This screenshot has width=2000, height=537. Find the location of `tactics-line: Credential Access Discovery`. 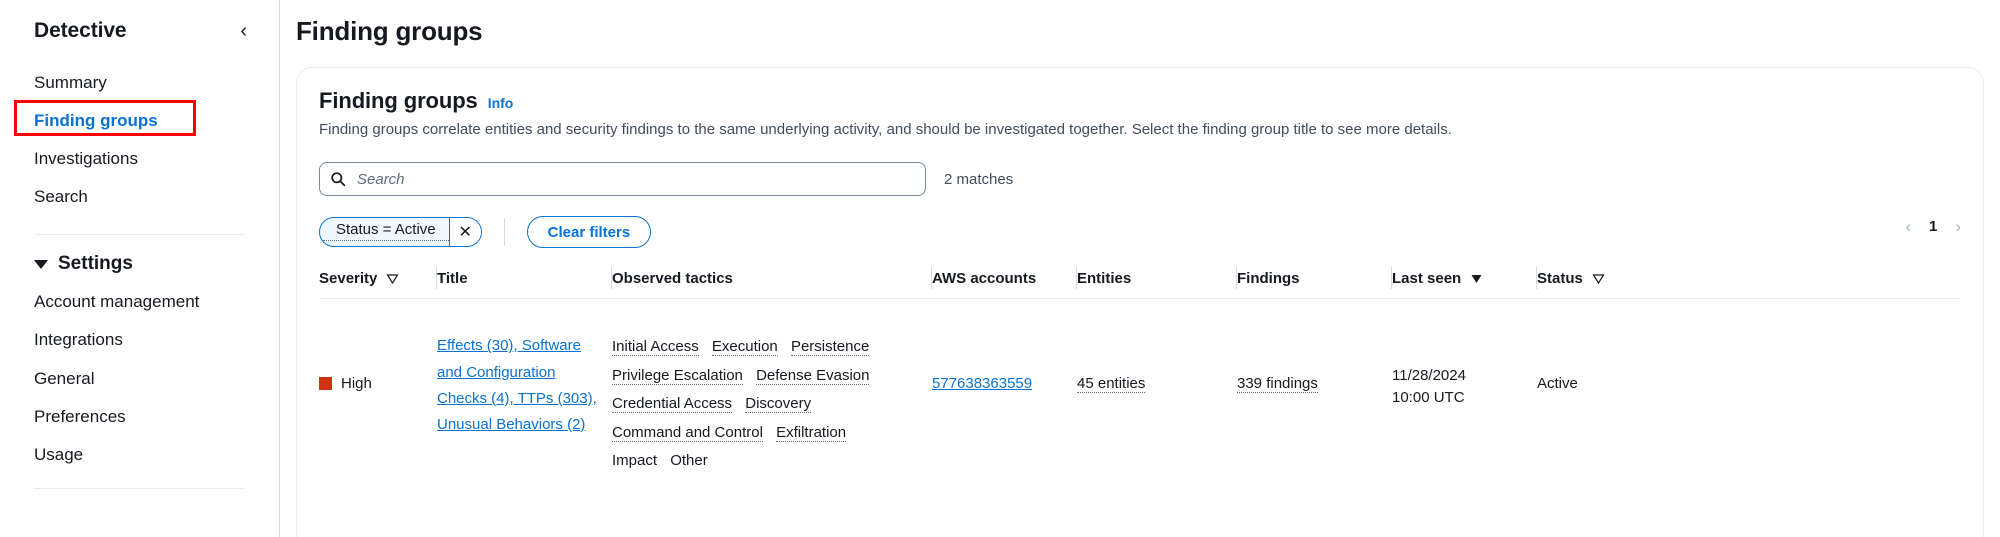

tactics-line: Credential Access Discovery is located at coordinates (767, 404).